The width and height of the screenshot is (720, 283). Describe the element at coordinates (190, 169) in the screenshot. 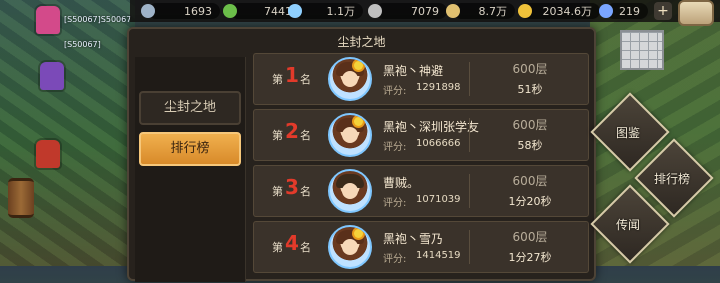

I see `modal-sidebar: 尘封之地 排行榜` at that location.